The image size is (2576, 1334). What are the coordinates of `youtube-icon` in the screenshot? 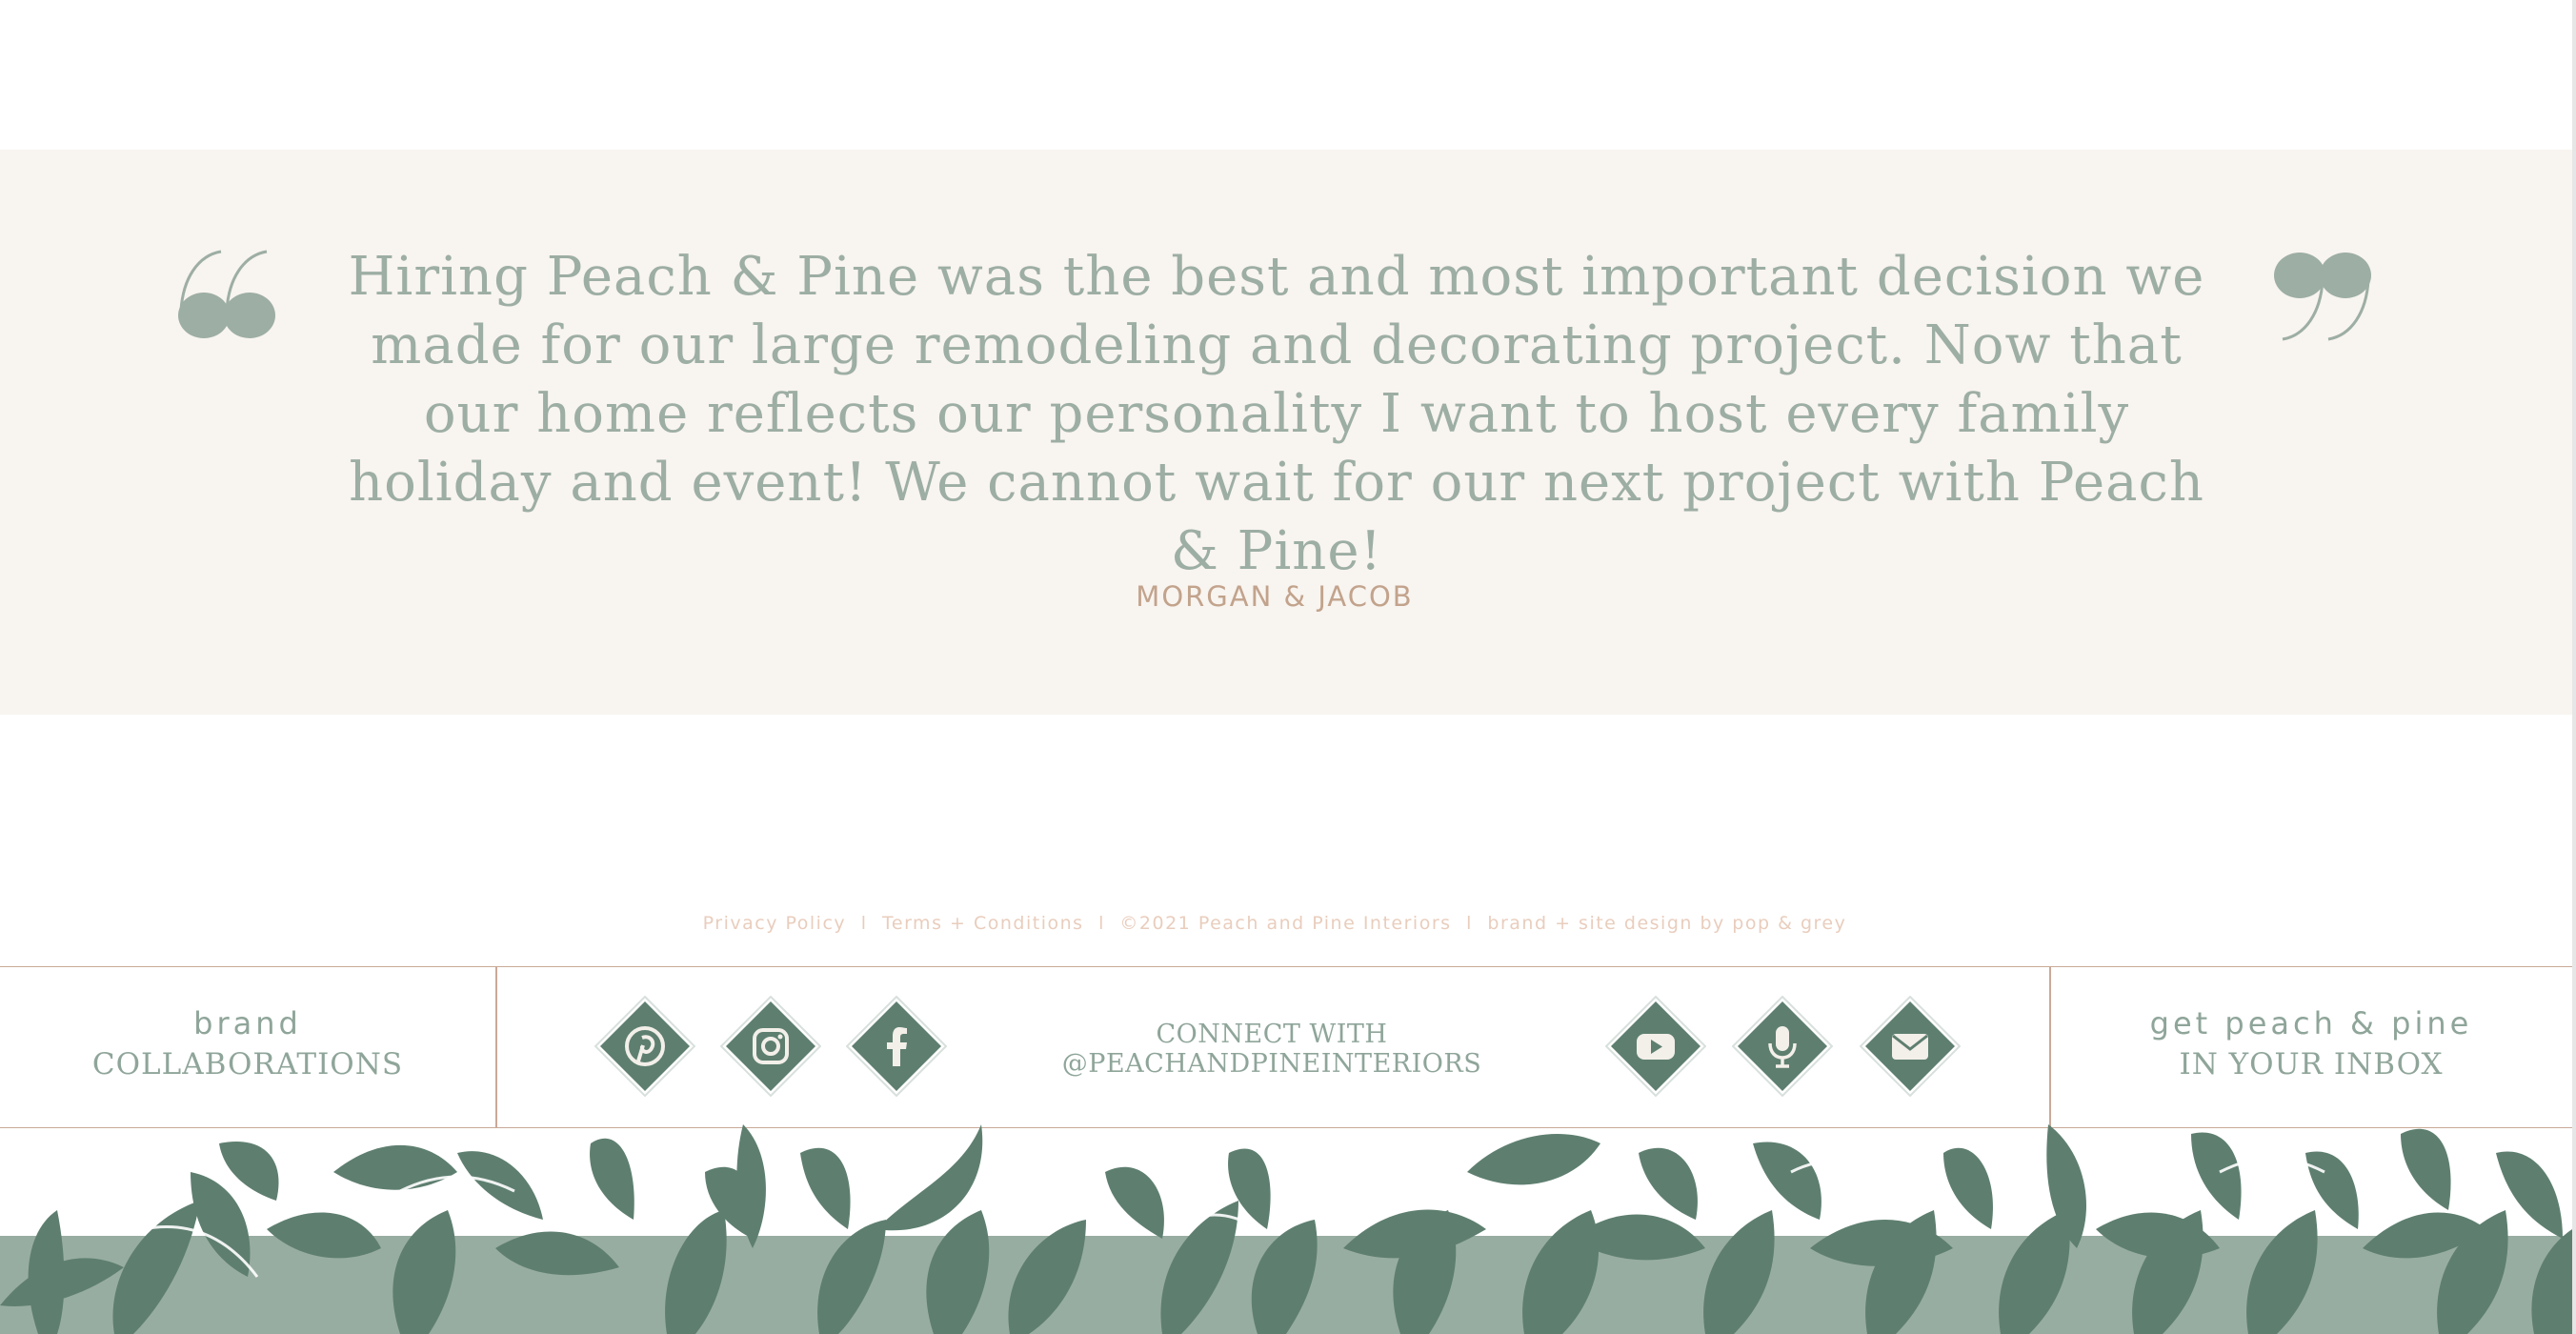 It's located at (1655, 1046).